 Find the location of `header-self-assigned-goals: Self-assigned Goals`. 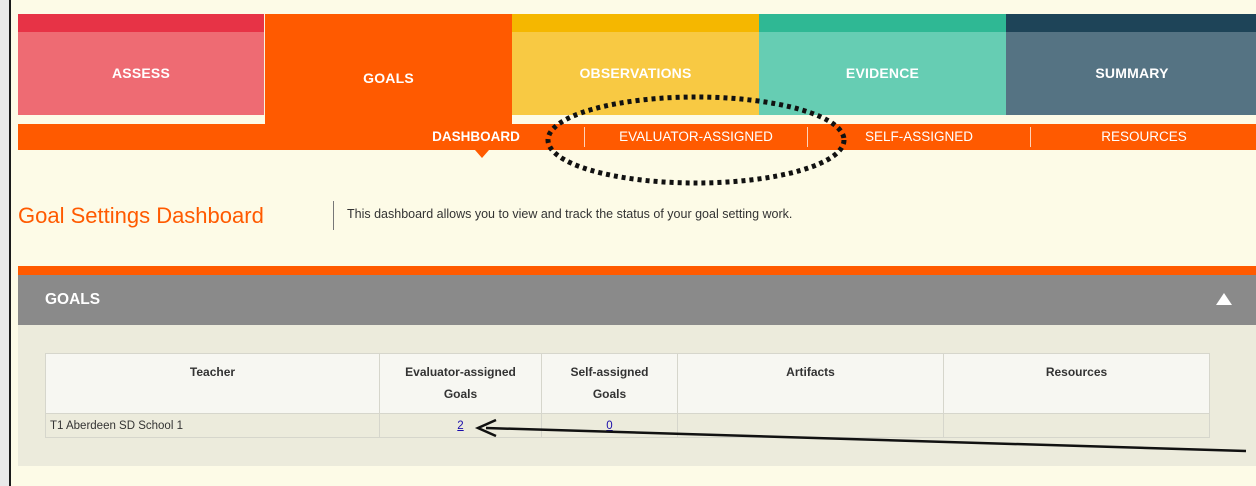

header-self-assigned-goals: Self-assigned Goals is located at coordinates (609, 383).